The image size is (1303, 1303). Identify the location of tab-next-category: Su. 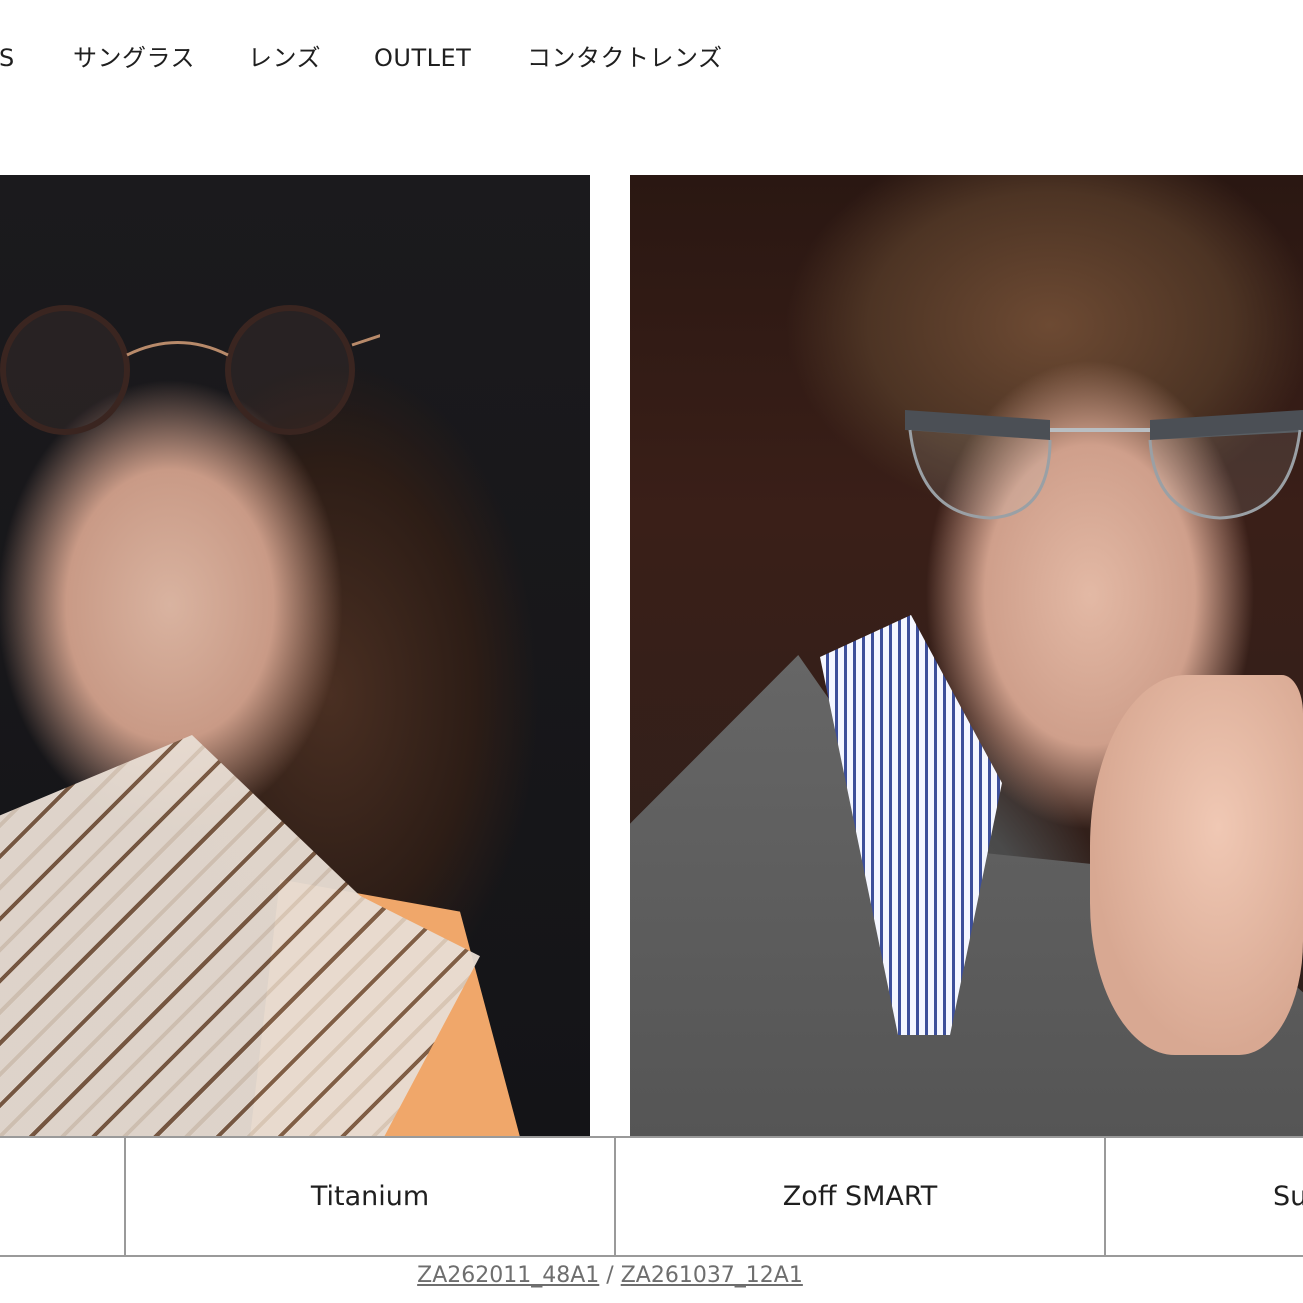
(1203, 1196).